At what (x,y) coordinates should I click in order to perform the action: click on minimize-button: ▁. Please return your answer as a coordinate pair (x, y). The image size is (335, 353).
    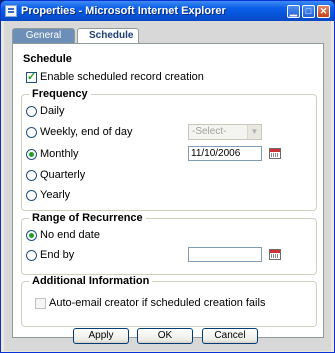
    Looking at the image, I should click on (293, 11).